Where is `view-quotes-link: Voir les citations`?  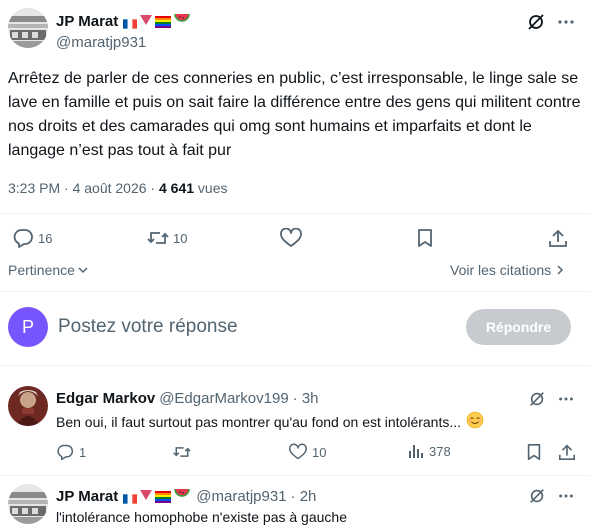 view-quotes-link: Voir les citations is located at coordinates (508, 270).